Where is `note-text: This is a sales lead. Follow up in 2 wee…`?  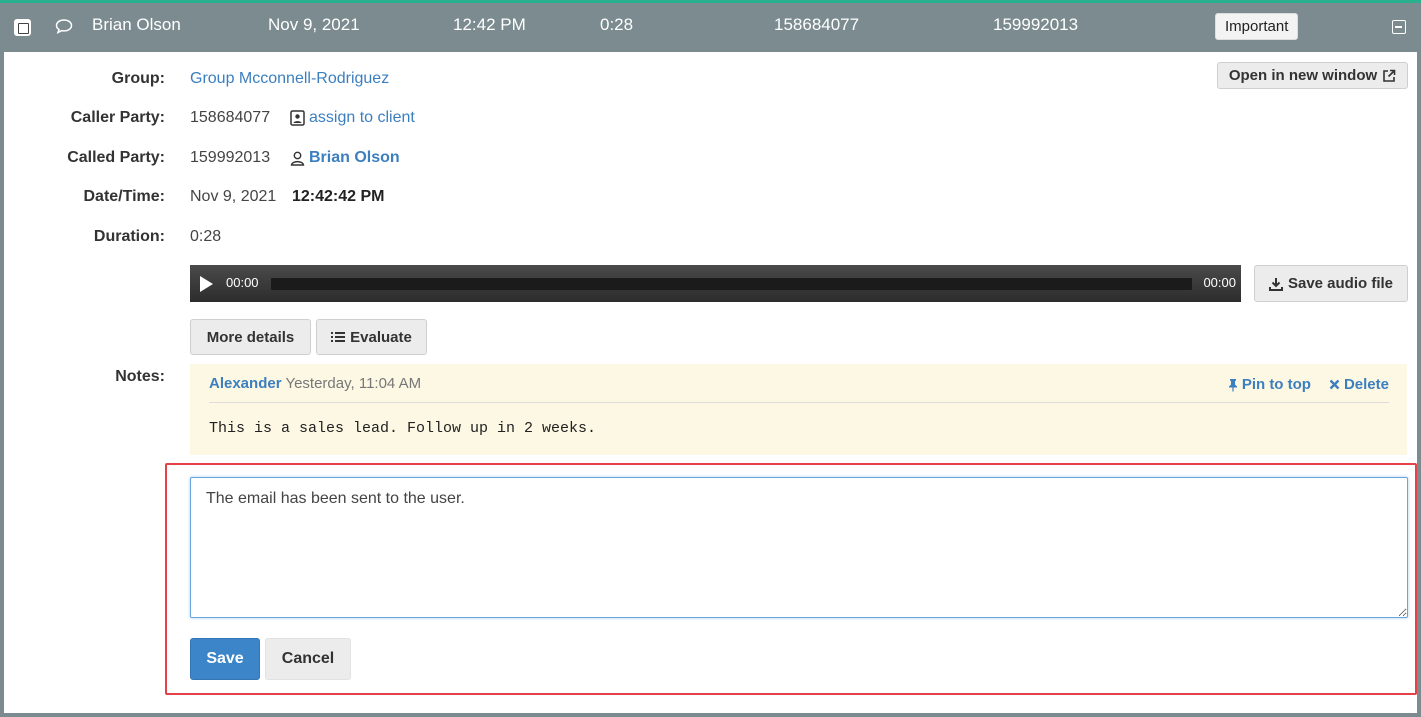 note-text: This is a sales lead. Follow up in 2 wee… is located at coordinates (403, 428).